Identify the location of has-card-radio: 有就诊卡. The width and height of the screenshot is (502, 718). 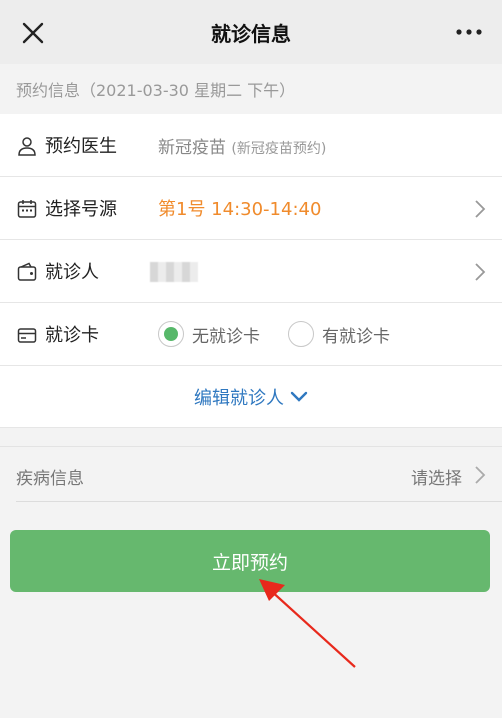
(339, 334).